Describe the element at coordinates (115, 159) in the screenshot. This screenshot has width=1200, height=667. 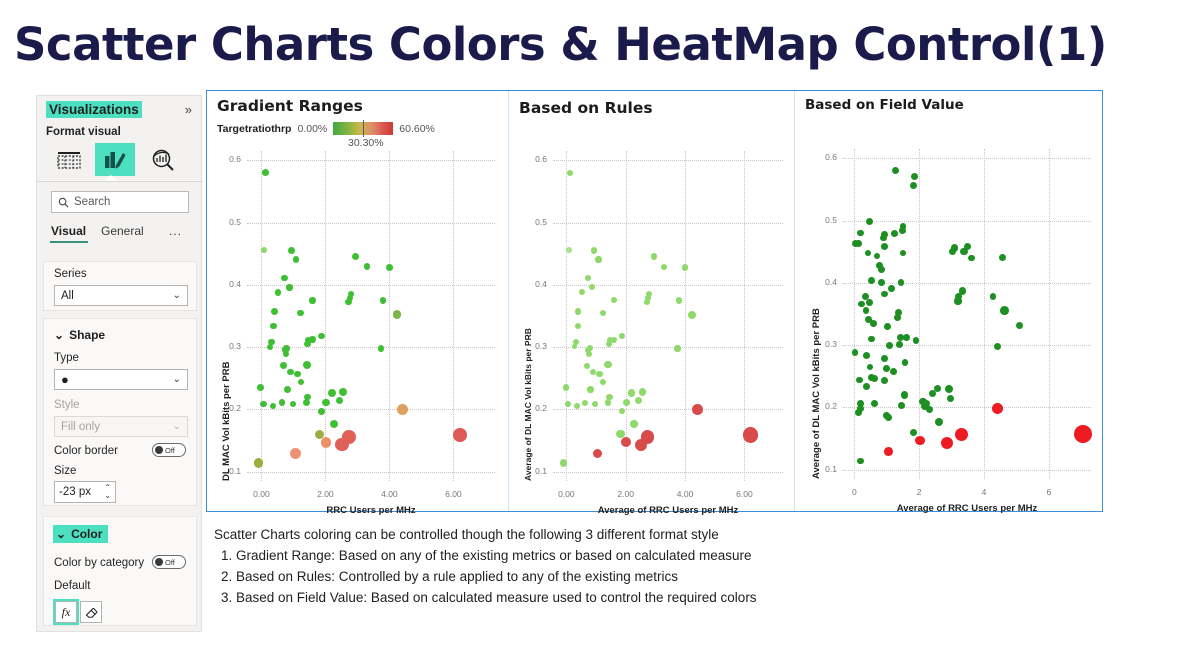
I see `format-paintbrush-icon` at that location.